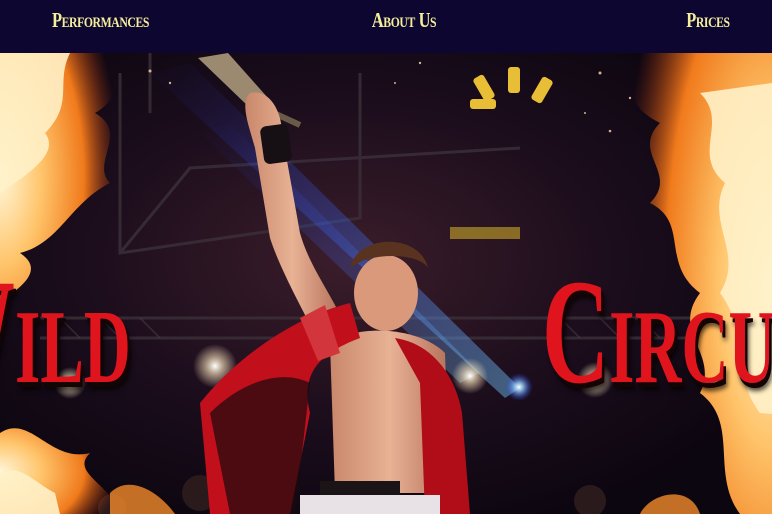 The image size is (772, 514). Describe the element at coordinates (100, 20) in the screenshot. I see `nav-link-performances: Performances` at that location.